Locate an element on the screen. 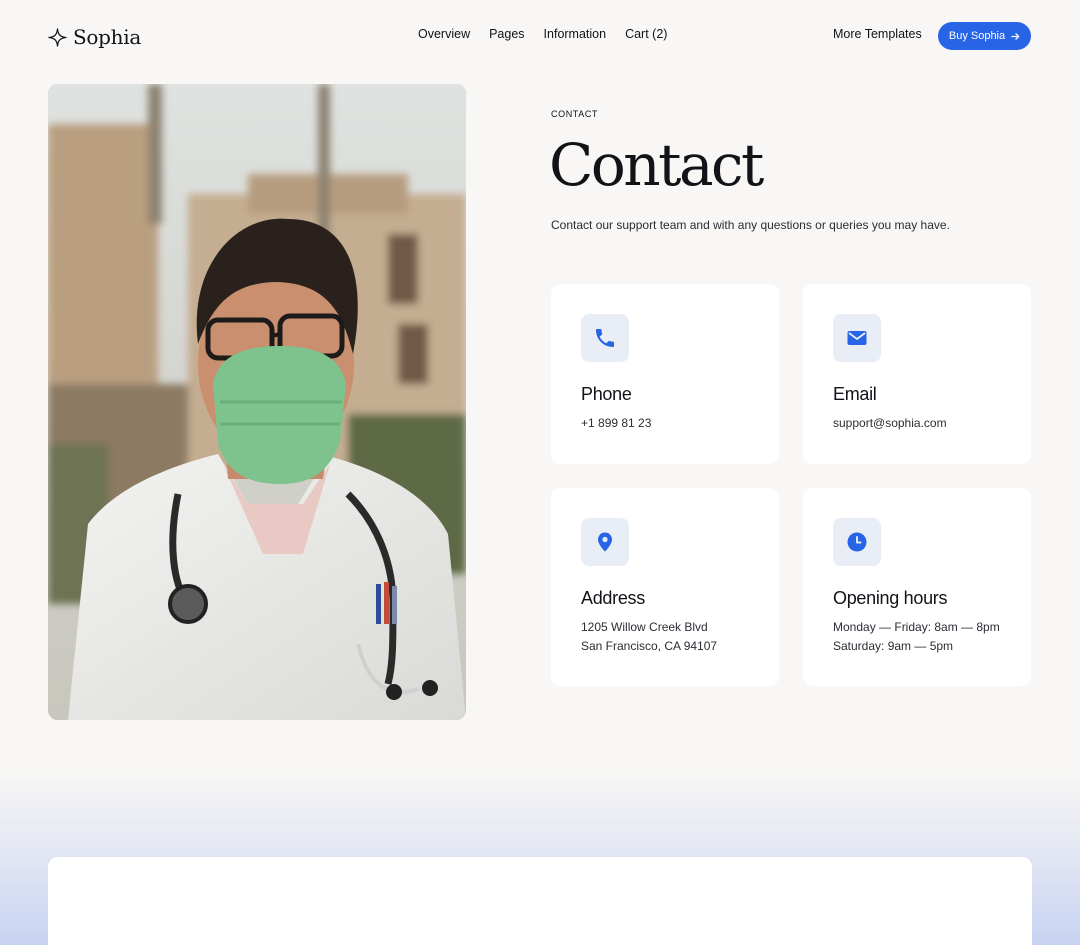  page-title: Contact is located at coordinates (656, 165).